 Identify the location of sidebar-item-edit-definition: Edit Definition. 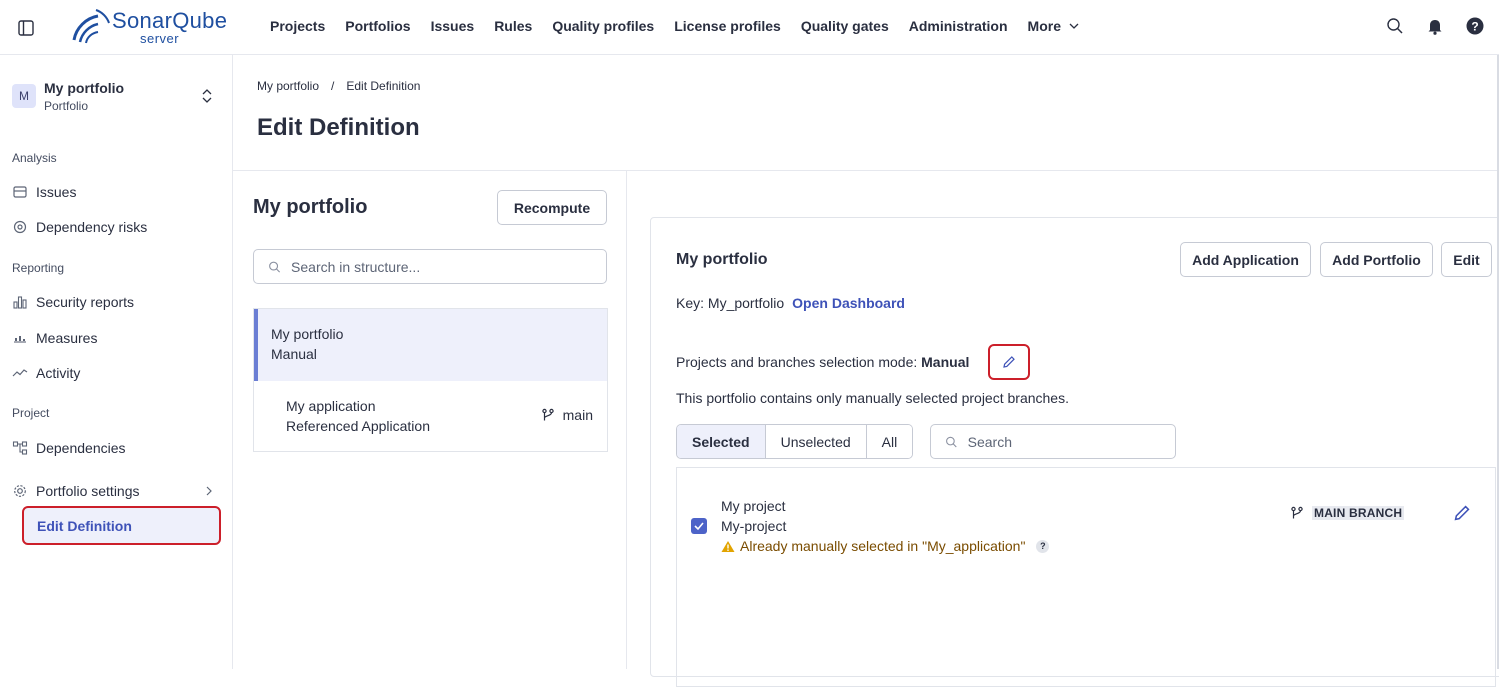
(121, 525).